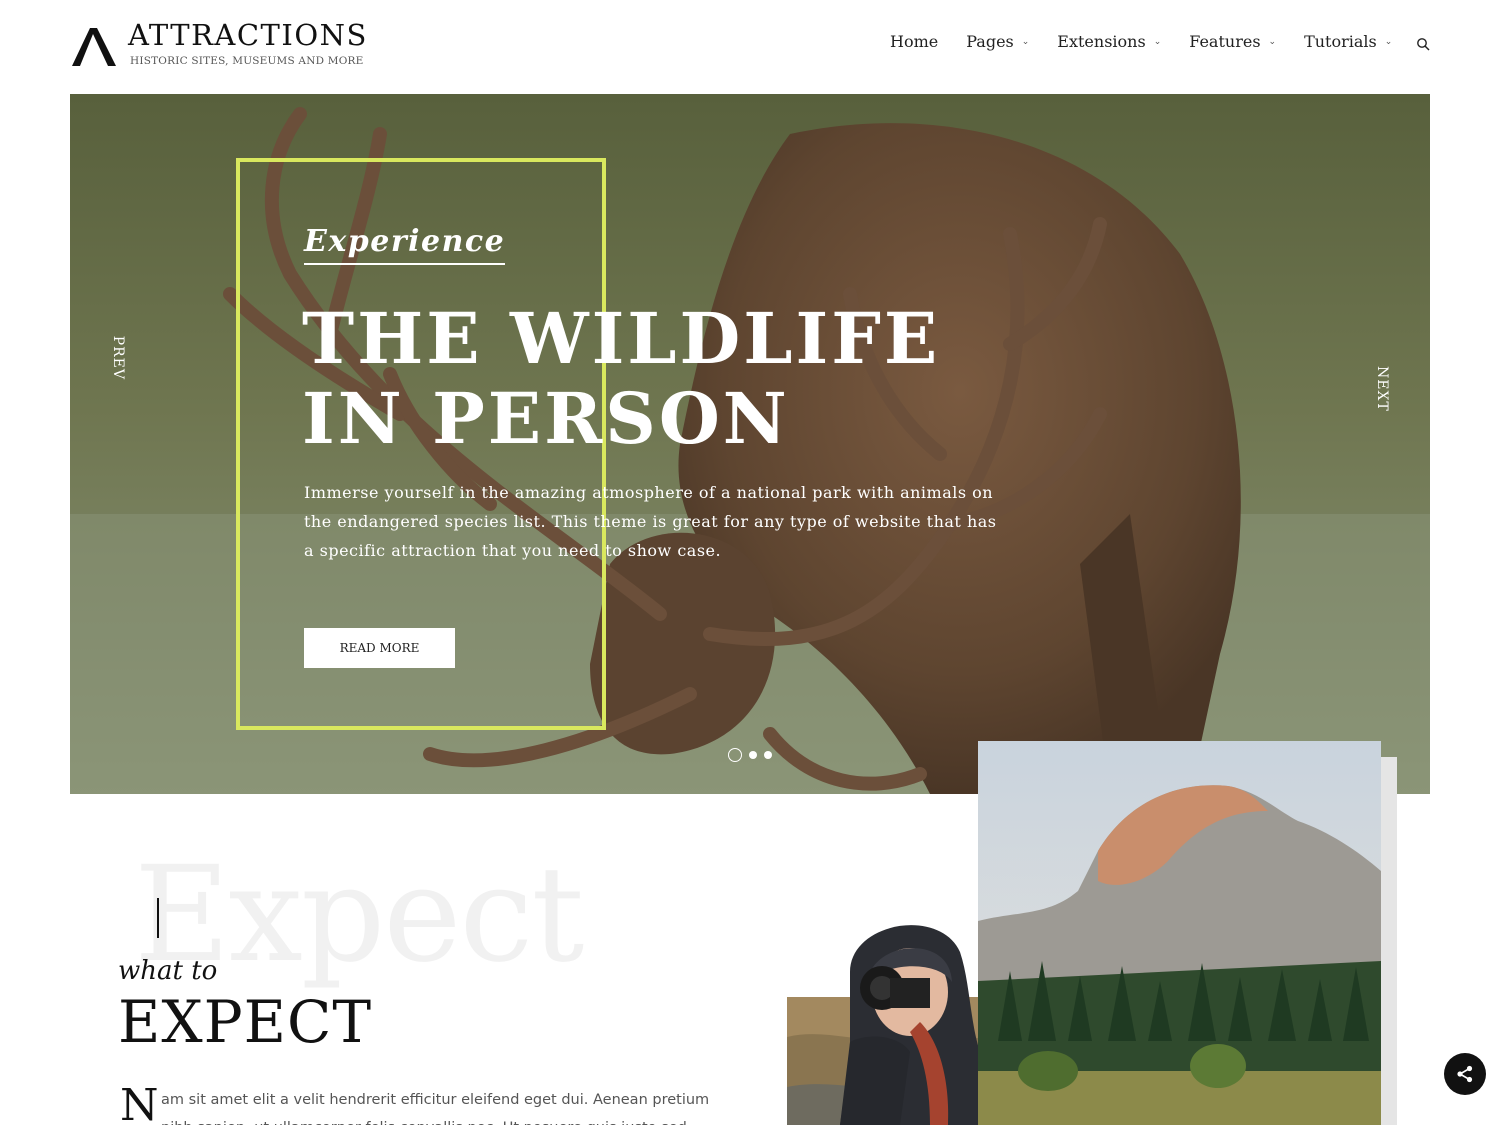 This screenshot has height=1125, width=1500. What do you see at coordinates (94, 46) in the screenshot?
I see `lambda-logo-icon` at bounding box center [94, 46].